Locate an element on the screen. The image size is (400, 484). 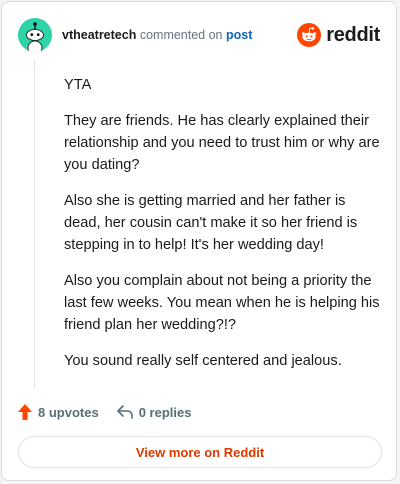
upvote-count: 8 upvotes is located at coordinates (68, 412).